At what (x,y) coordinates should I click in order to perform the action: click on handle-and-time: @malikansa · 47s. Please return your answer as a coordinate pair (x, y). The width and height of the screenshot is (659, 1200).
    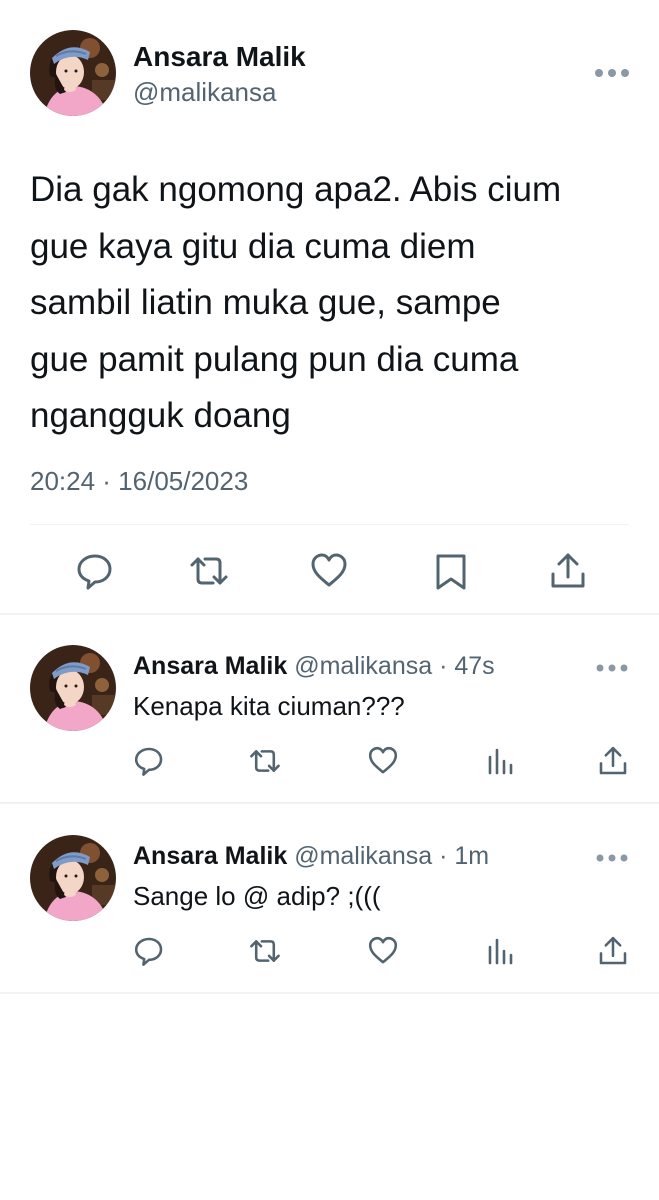
    Looking at the image, I should click on (394, 666).